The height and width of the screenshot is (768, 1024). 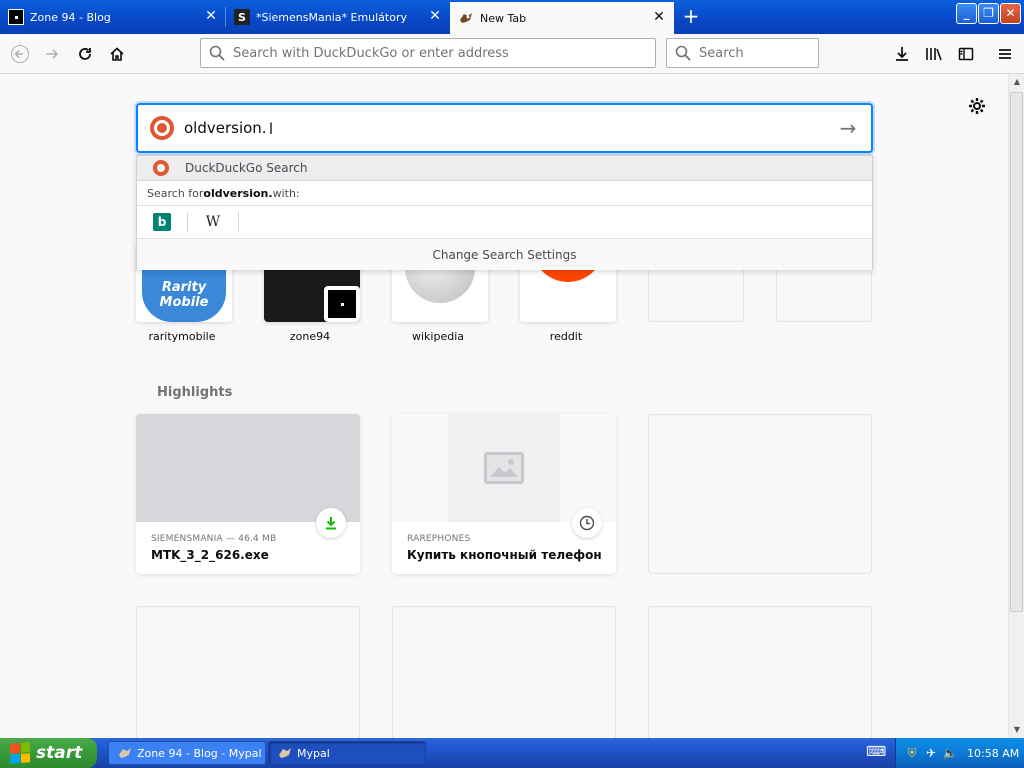 What do you see at coordinates (931, 753) in the screenshot?
I see `network-icon: ✈` at bounding box center [931, 753].